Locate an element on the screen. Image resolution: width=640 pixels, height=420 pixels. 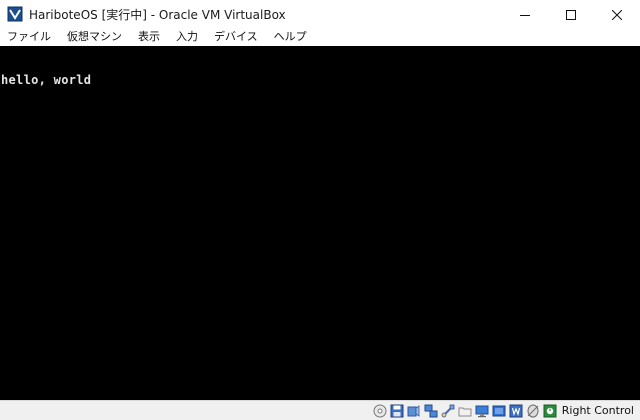
menu-bar: ファイル 仮想マシン 表示 入力 デバイス ヘルプ is located at coordinates (320, 37).